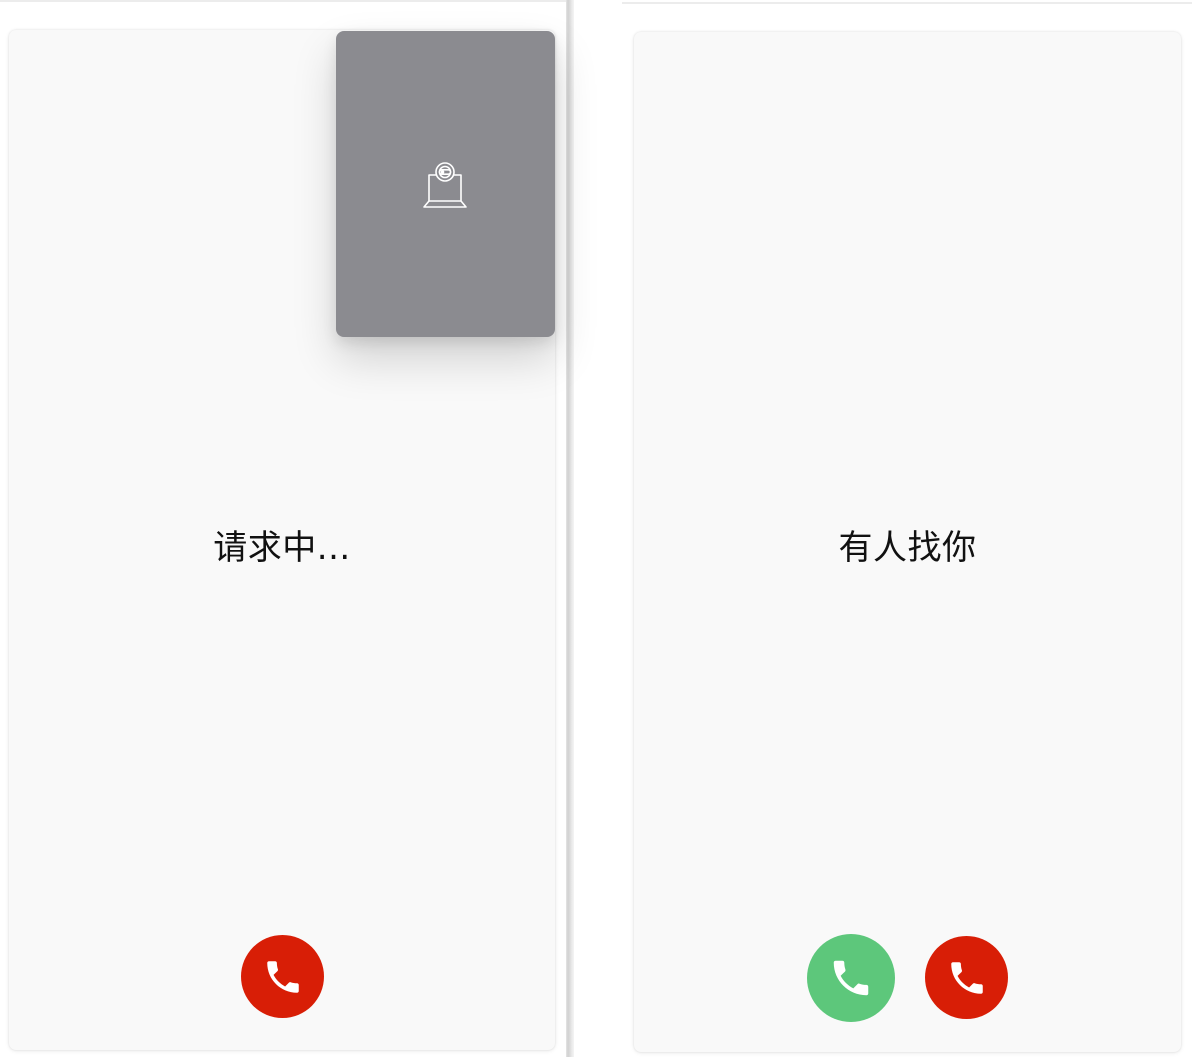  I want to click on reject-call-button, so click(966, 977).